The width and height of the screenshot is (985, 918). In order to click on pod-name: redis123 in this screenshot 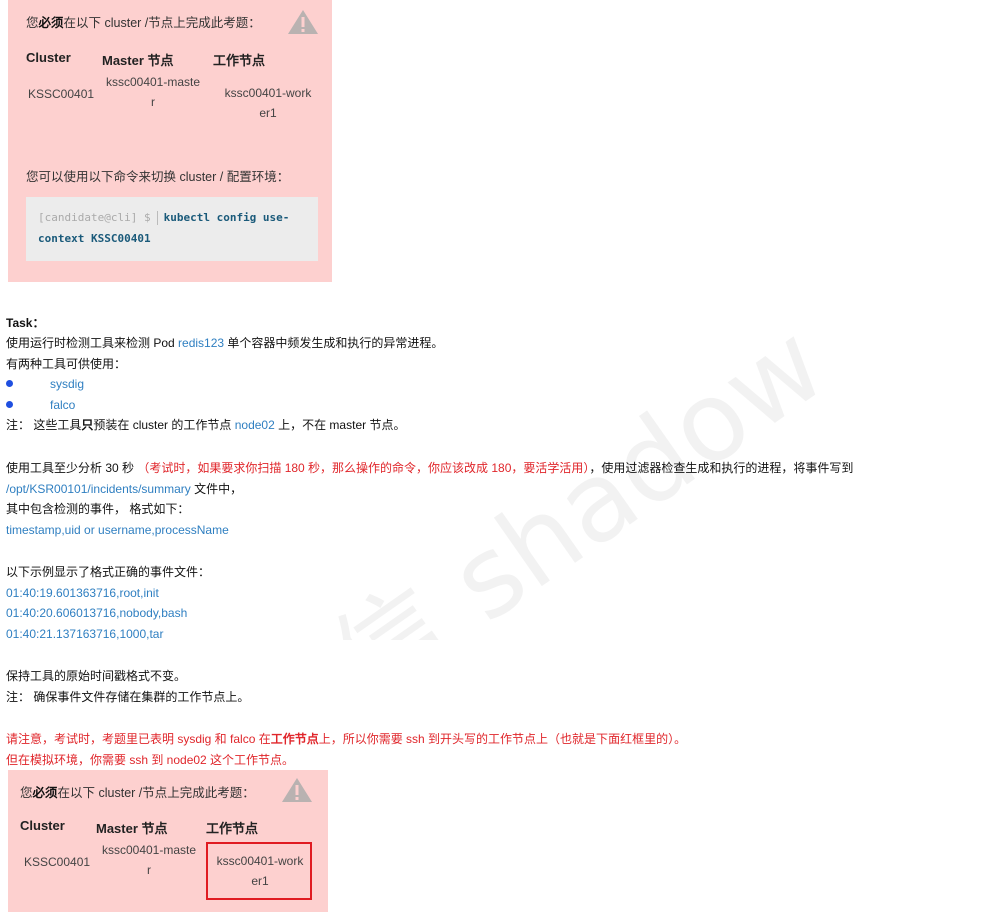, I will do `click(201, 343)`.